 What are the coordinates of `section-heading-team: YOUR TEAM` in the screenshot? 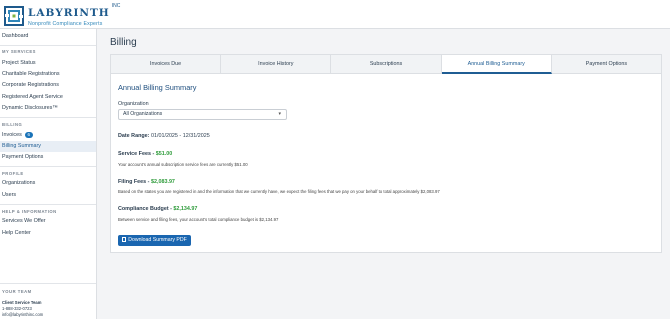 It's located at (17, 291).